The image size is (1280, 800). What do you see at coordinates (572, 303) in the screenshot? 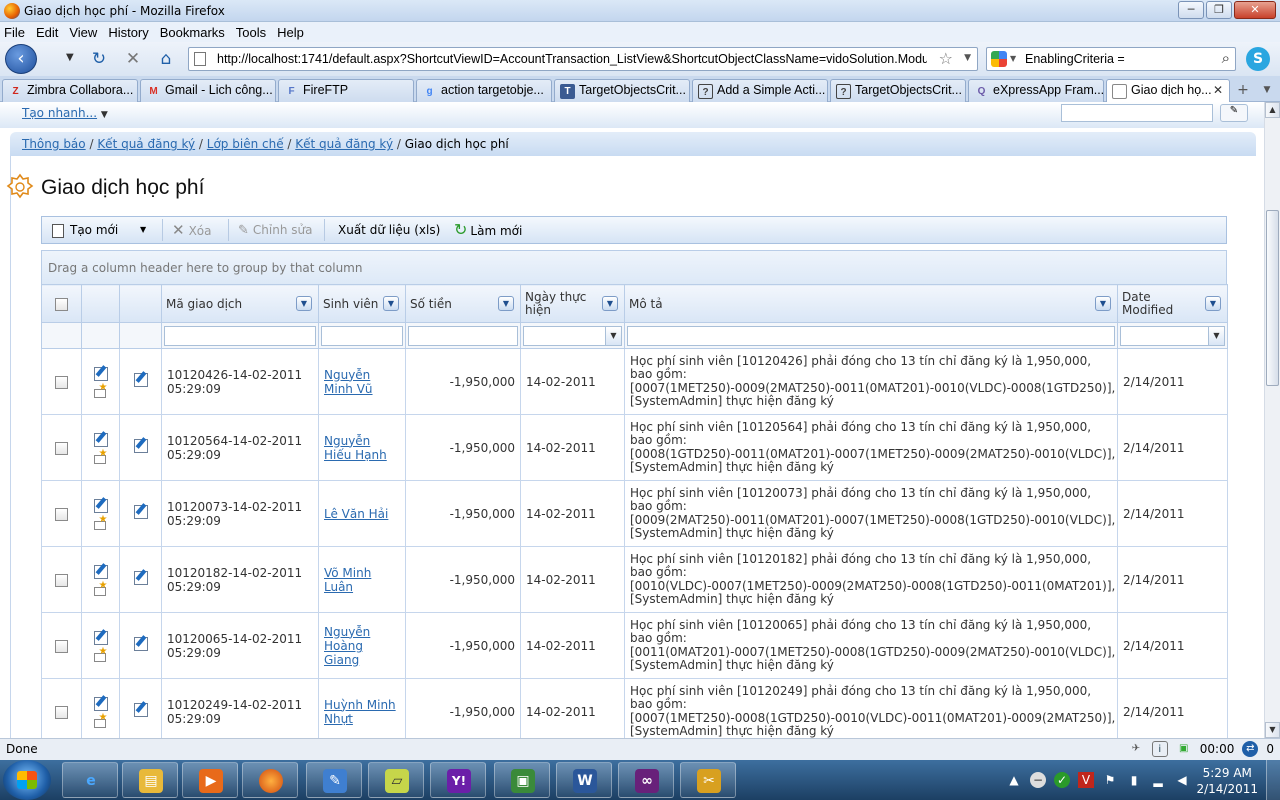
I see `column-header-date: Ngày thực hiện ▼` at bounding box center [572, 303].